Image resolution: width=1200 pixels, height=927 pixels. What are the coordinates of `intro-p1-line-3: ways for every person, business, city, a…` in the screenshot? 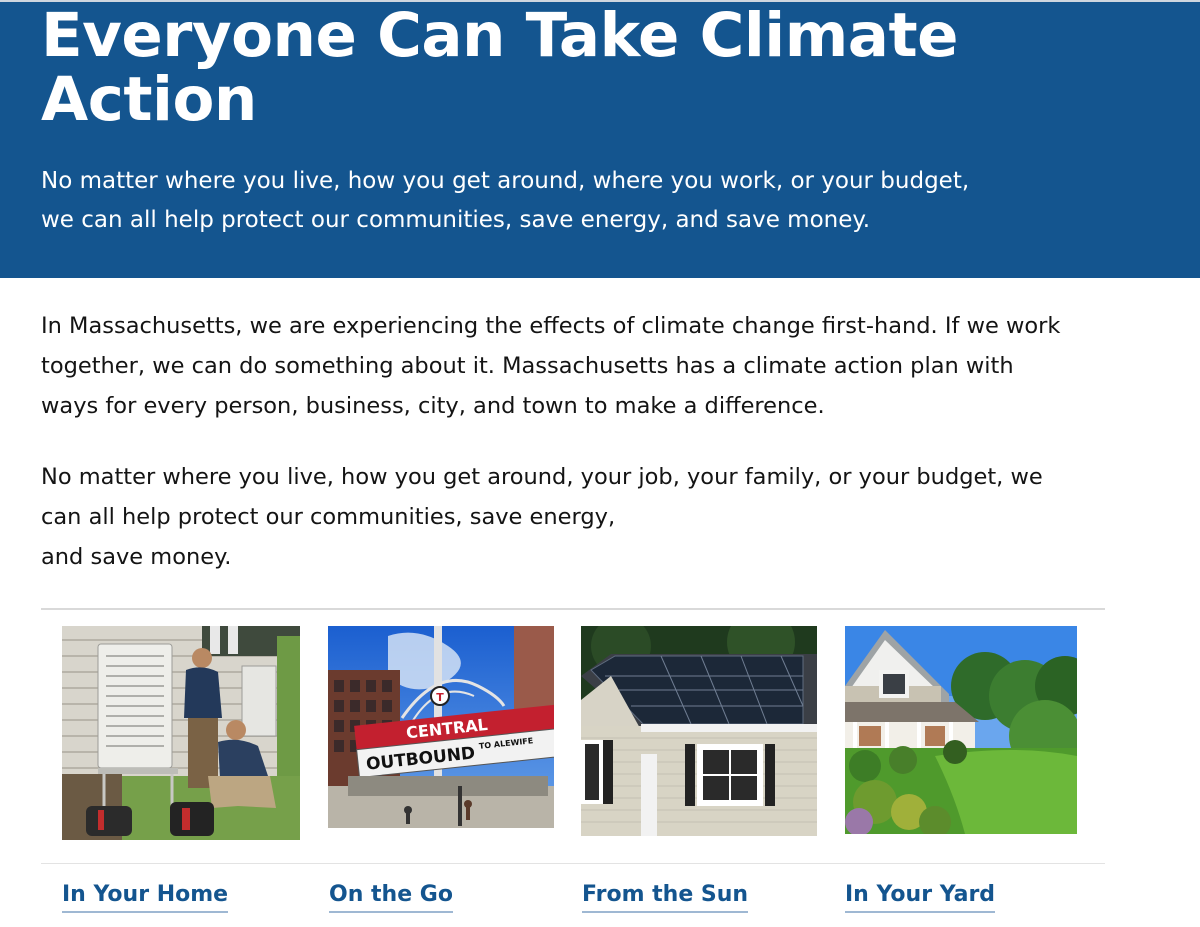 It's located at (433, 406).